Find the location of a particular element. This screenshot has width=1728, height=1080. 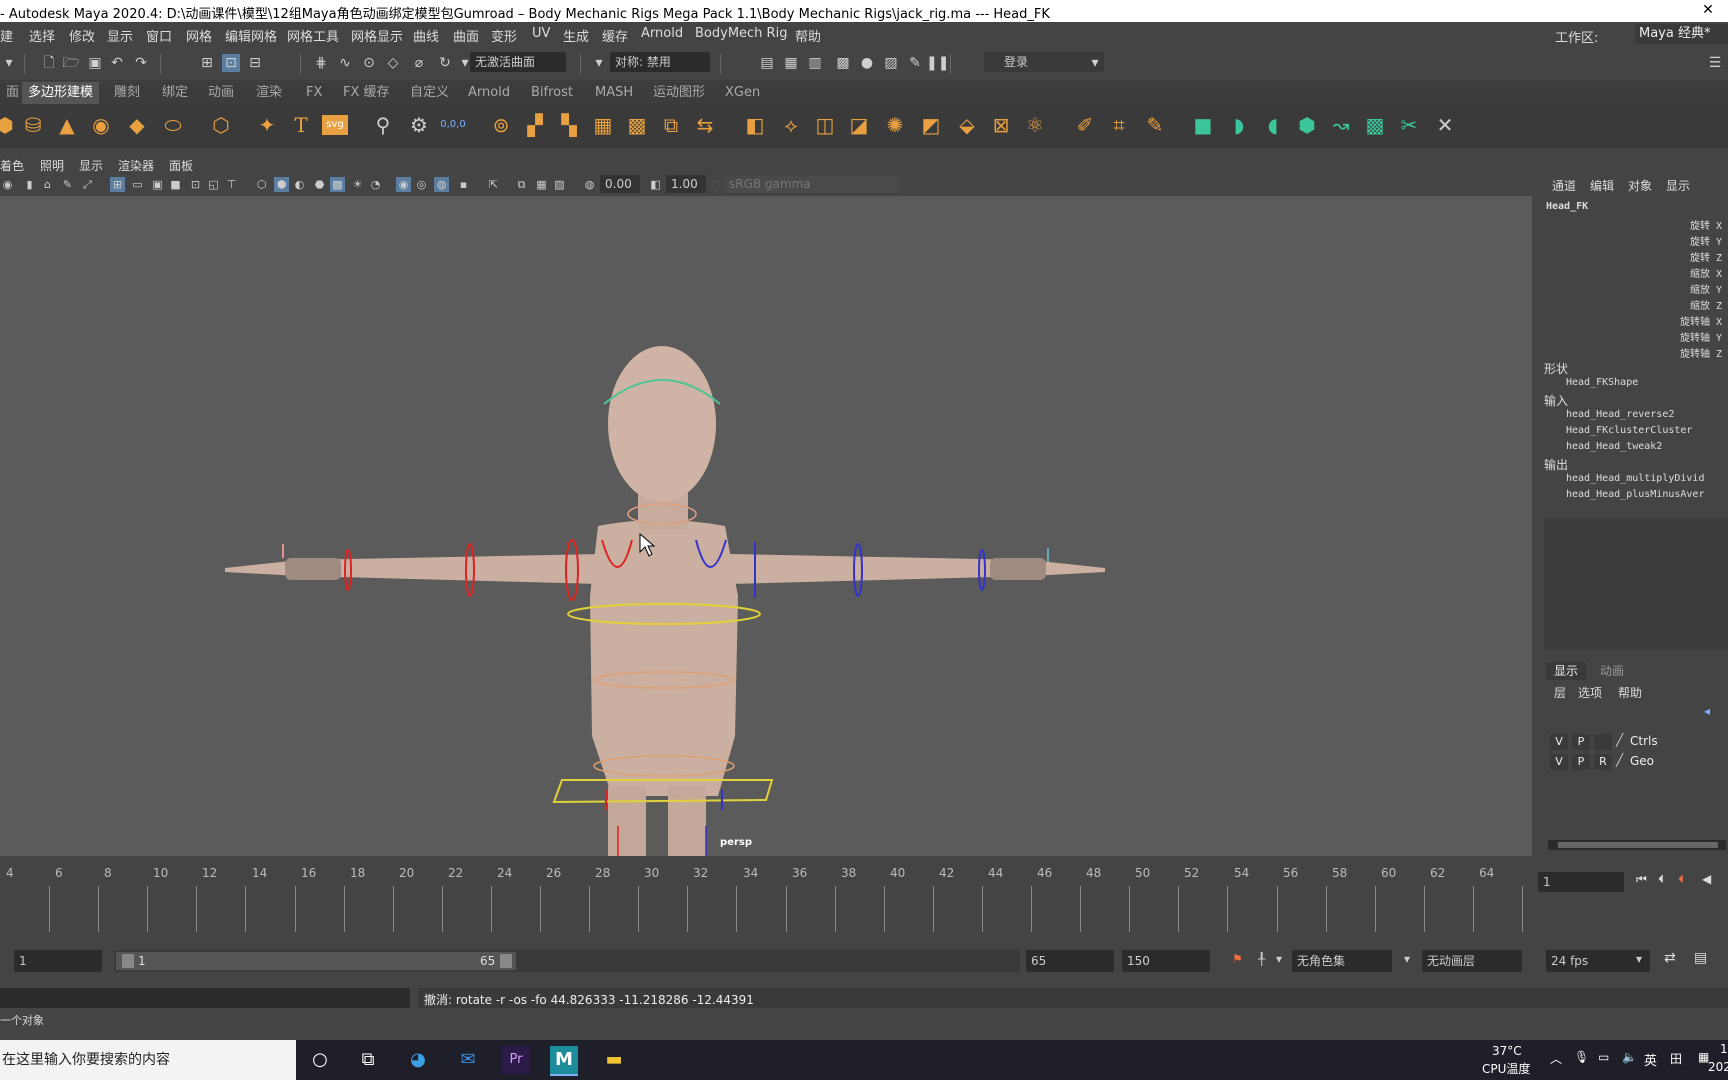

detach-icon: ⚛ is located at coordinates (1035, 125).